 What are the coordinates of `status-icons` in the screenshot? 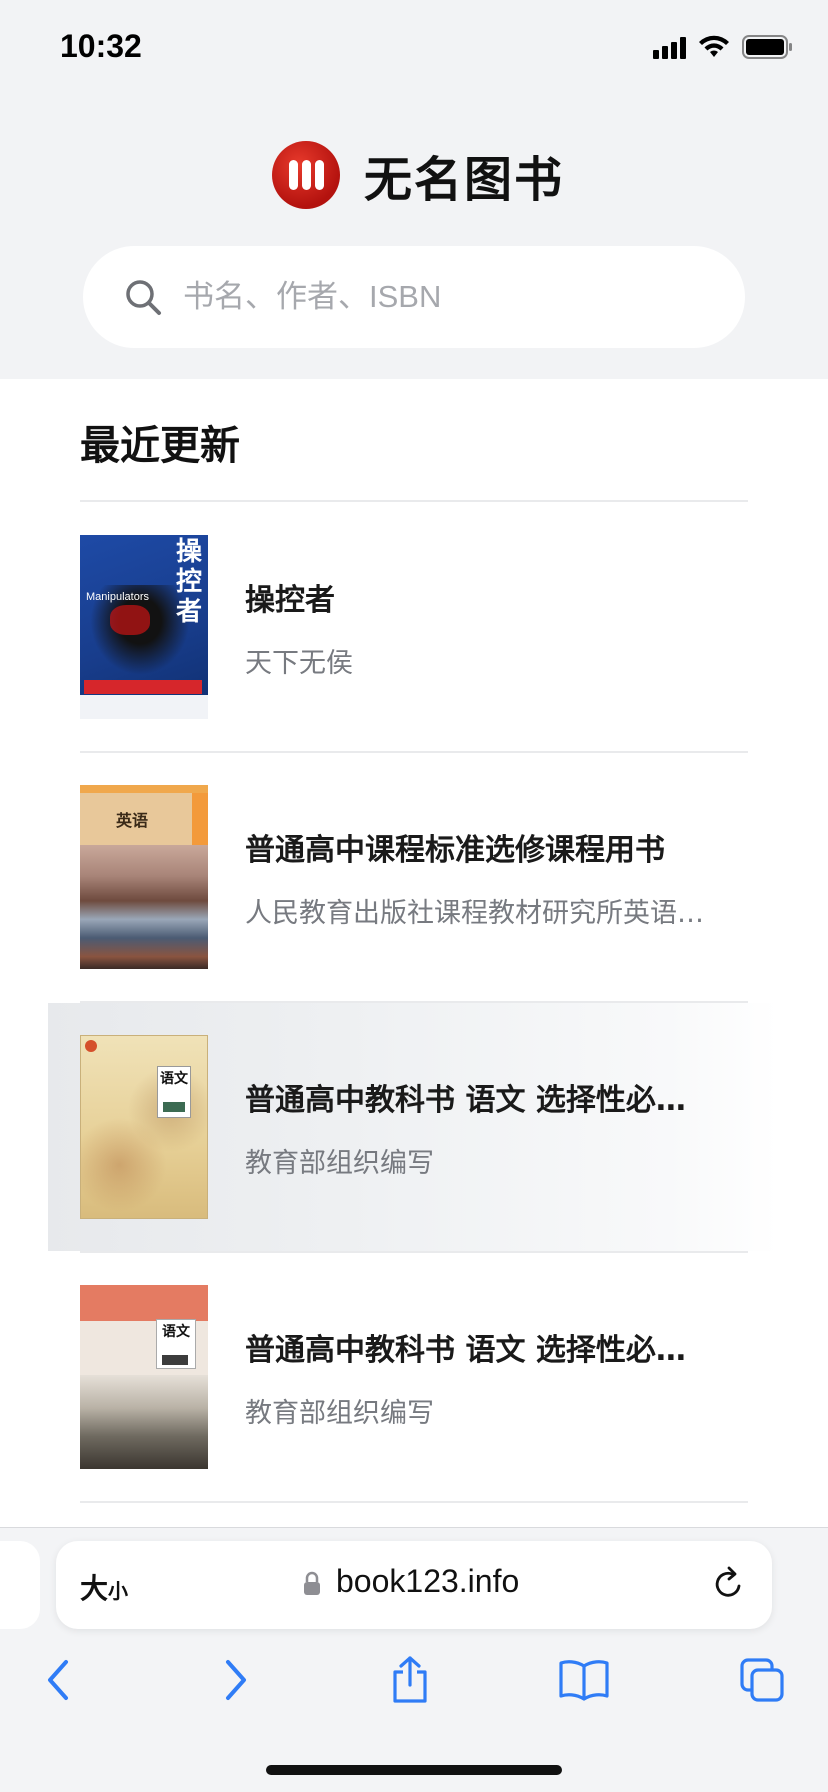 It's located at (723, 47).